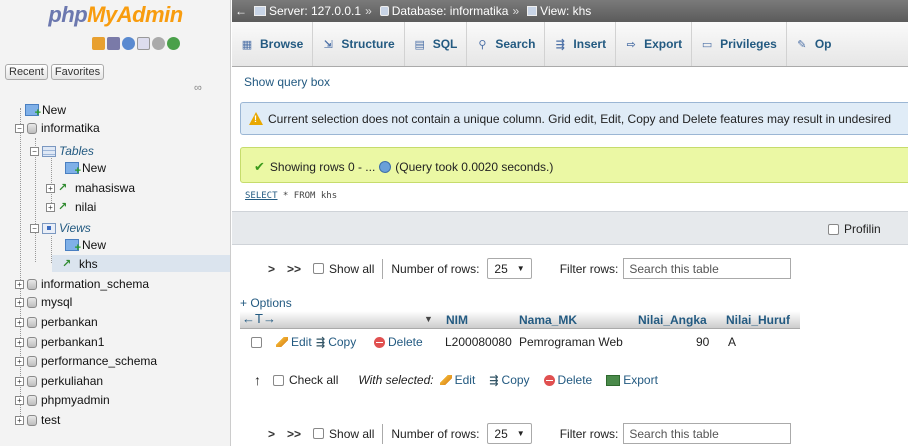 This screenshot has width=908, height=446. I want to click on query-time-icon, so click(385, 167).